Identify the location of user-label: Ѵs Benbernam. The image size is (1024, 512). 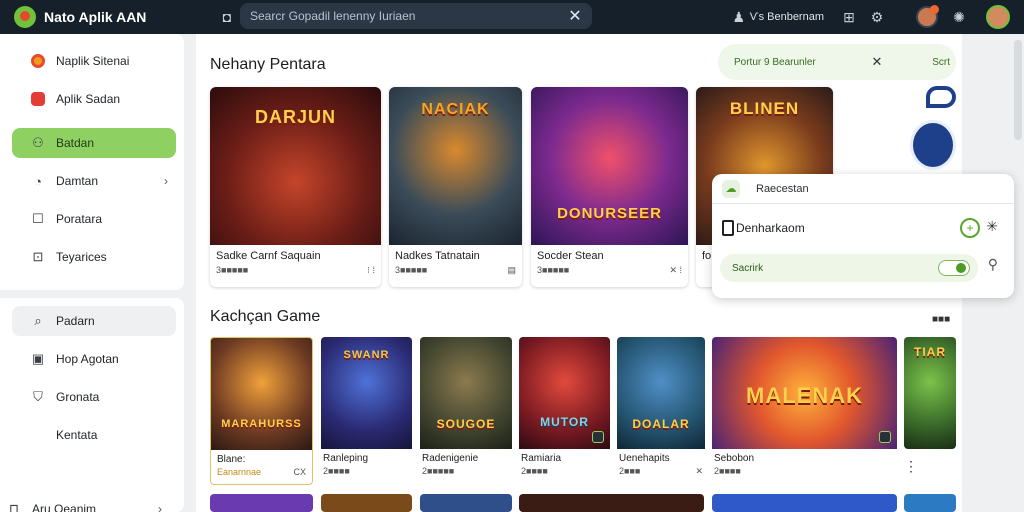
(787, 17).